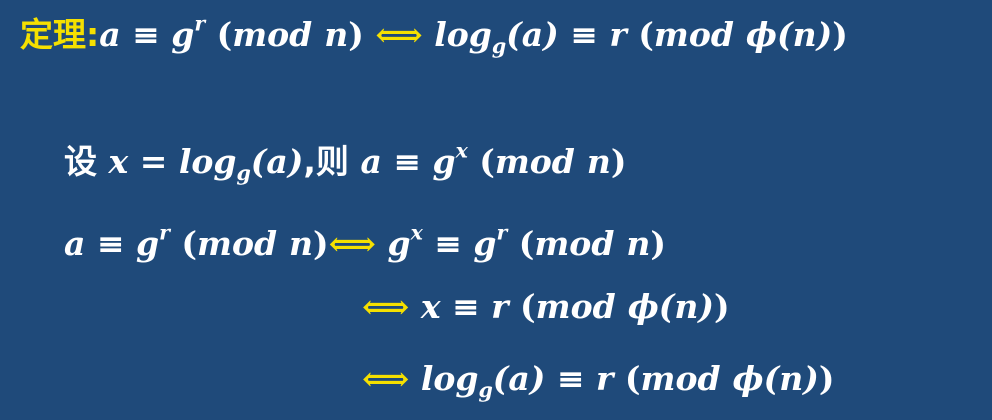 The width and height of the screenshot is (992, 420). Describe the element at coordinates (646, 34) in the screenshot. I see `theorem-mod2-open: (` at that location.